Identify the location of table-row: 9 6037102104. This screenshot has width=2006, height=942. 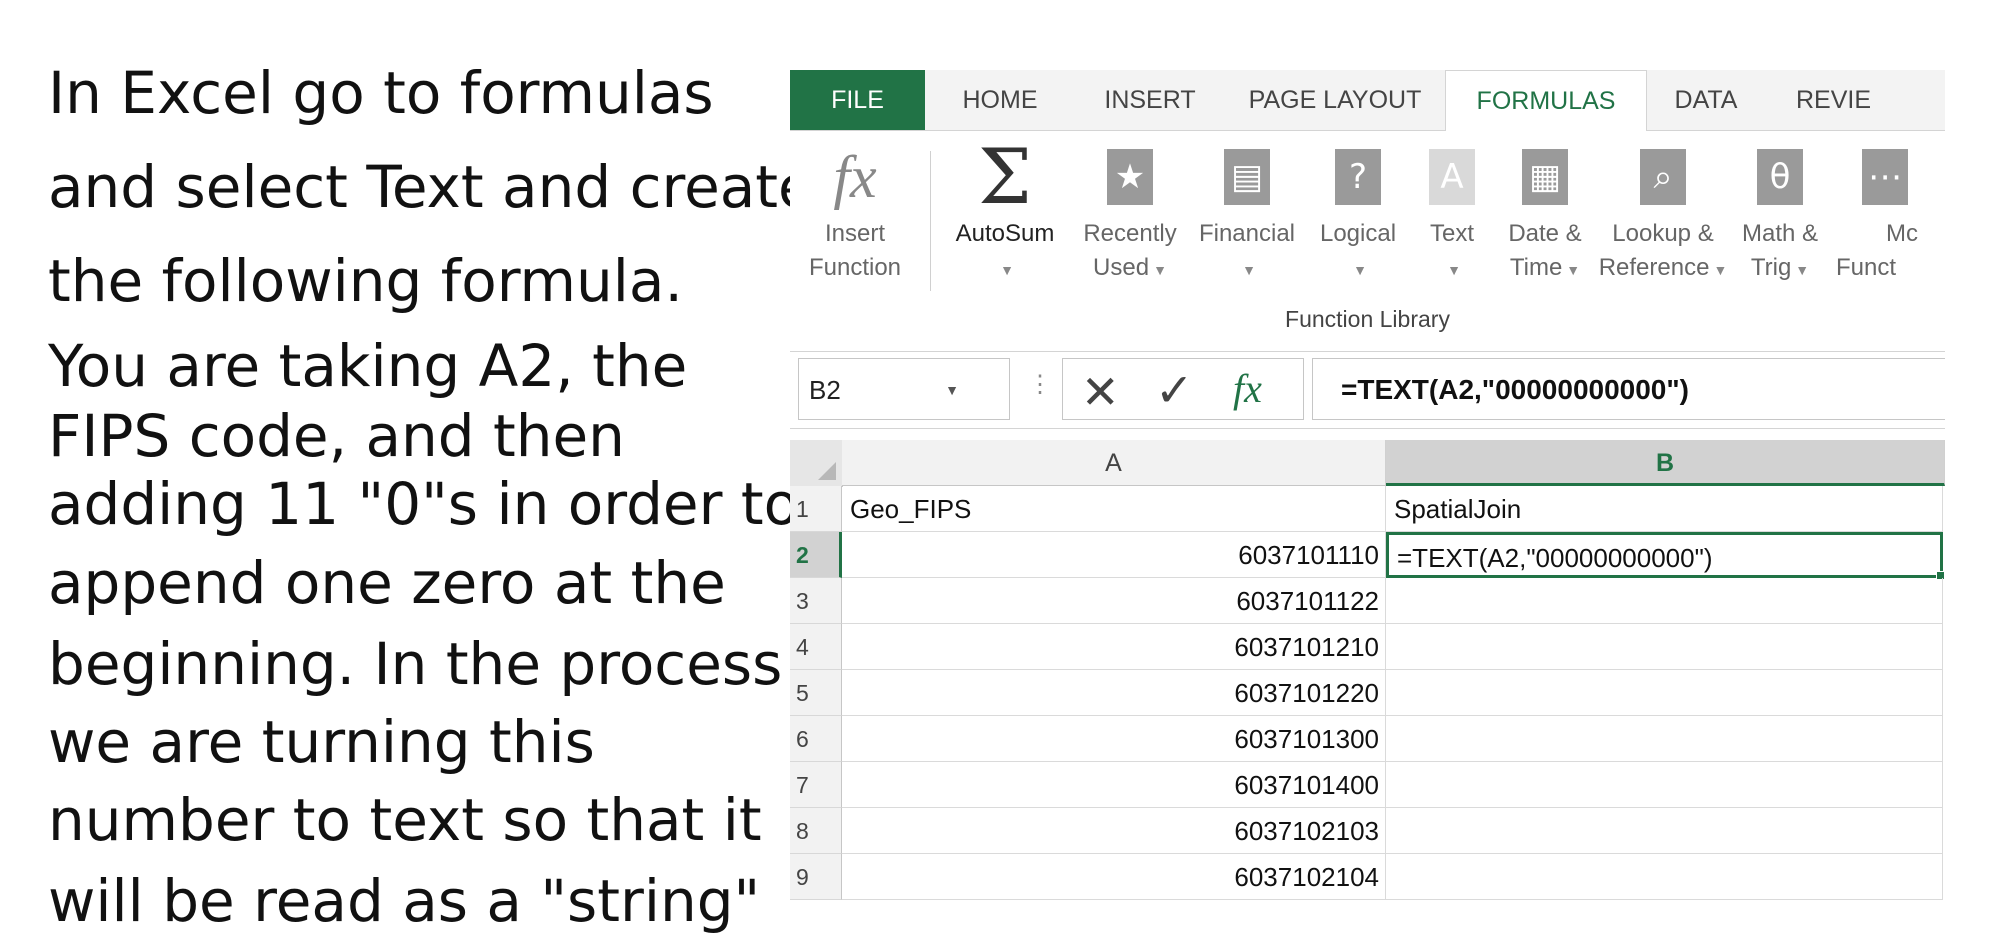
(1367, 877).